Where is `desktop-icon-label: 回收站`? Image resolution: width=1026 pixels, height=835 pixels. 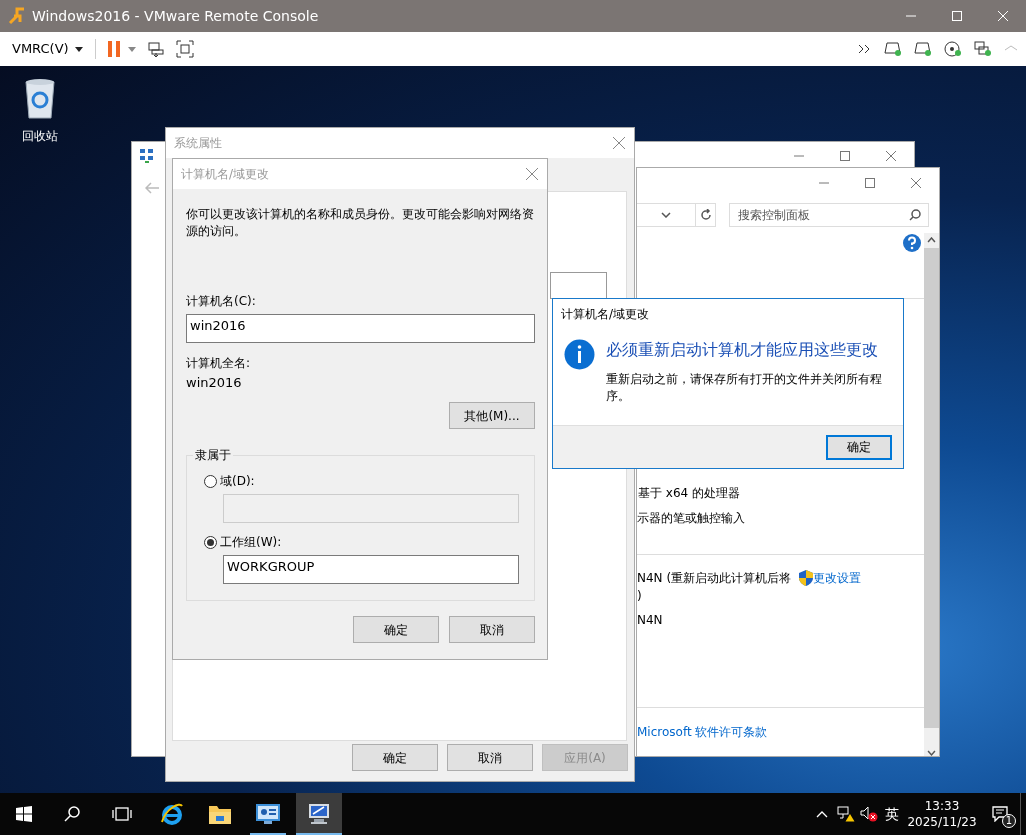
desktop-icon-label: 回收站 is located at coordinates (40, 136).